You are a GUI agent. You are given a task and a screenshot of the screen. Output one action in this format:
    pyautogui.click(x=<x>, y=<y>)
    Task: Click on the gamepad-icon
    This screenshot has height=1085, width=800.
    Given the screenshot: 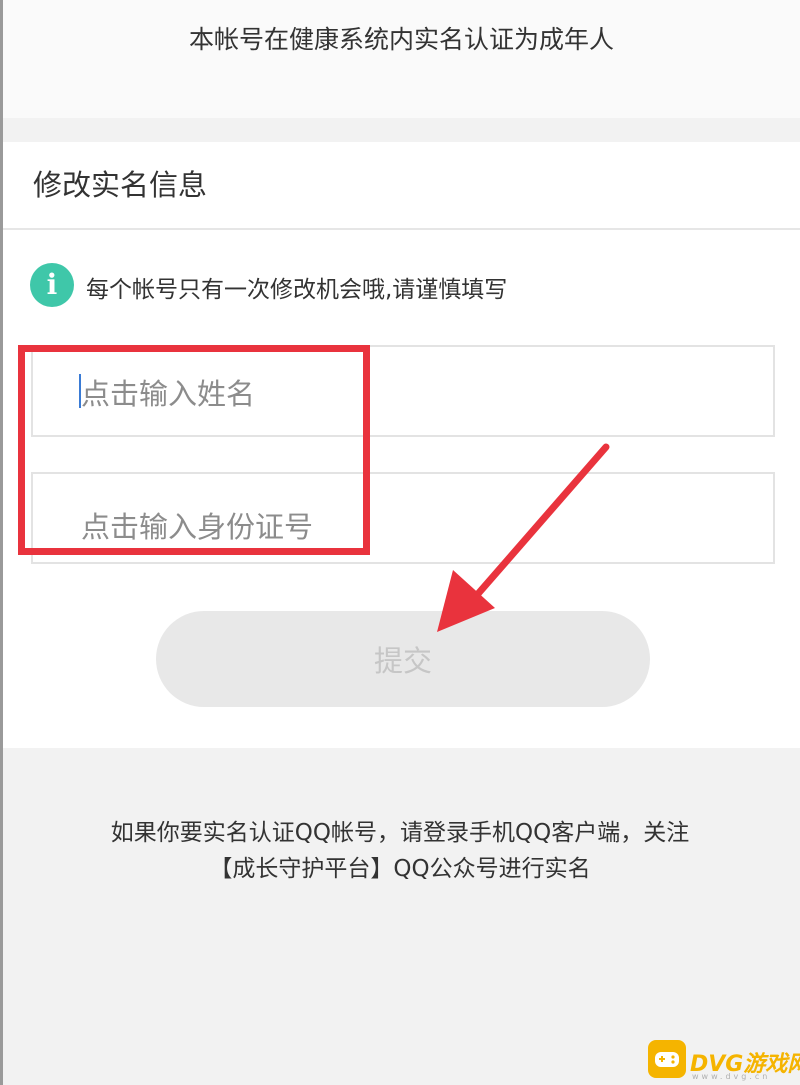 What is the action you would take?
    pyautogui.click(x=667, y=1059)
    